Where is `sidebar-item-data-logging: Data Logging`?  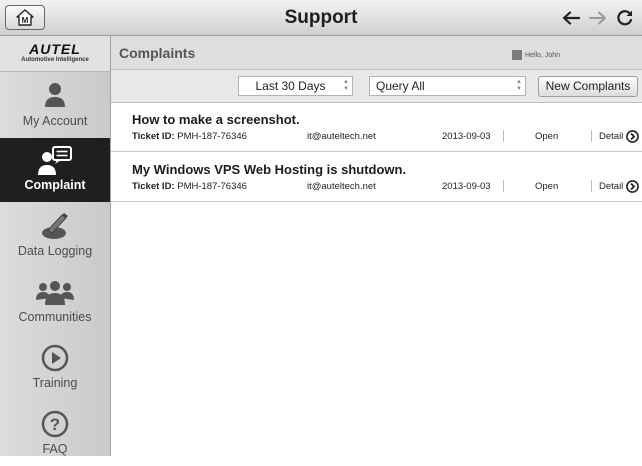 sidebar-item-data-logging: Data Logging is located at coordinates (55, 236).